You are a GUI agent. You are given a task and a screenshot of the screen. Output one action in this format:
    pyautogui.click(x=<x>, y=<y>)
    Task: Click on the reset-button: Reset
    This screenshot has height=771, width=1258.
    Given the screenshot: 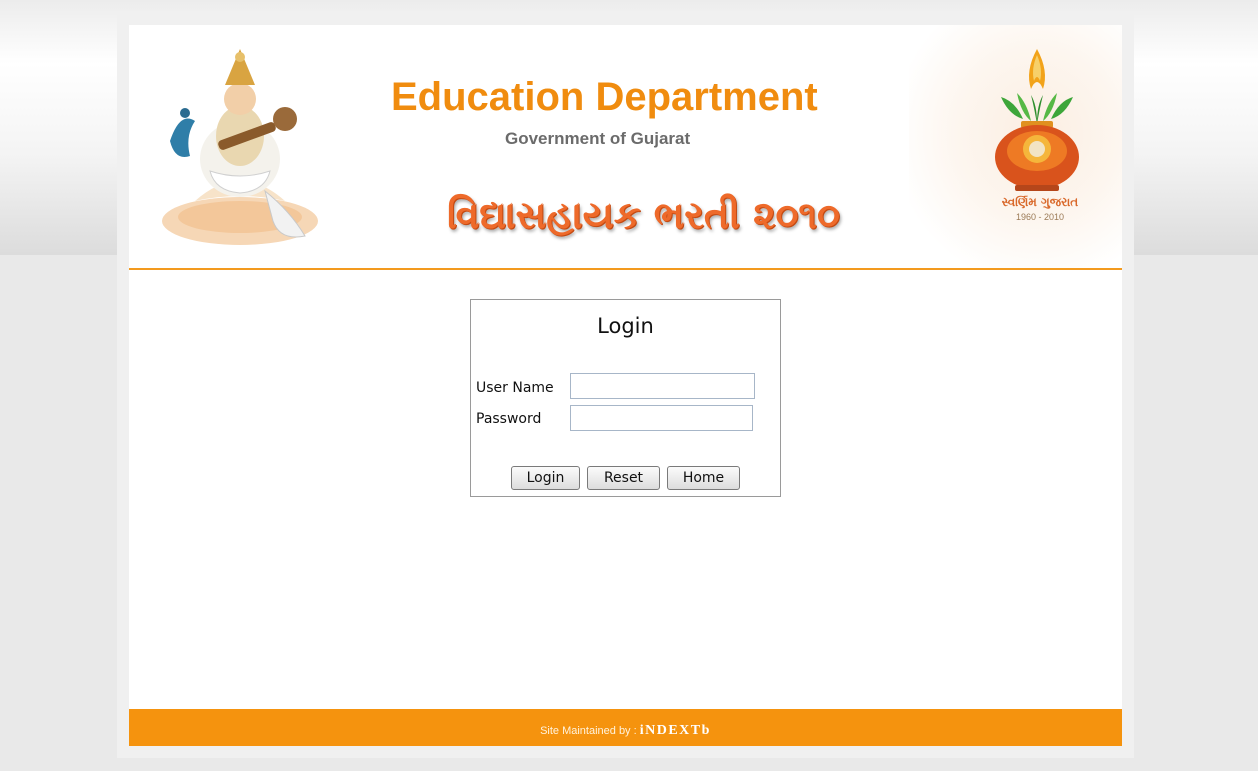 What is the action you would take?
    pyautogui.click(x=623, y=478)
    